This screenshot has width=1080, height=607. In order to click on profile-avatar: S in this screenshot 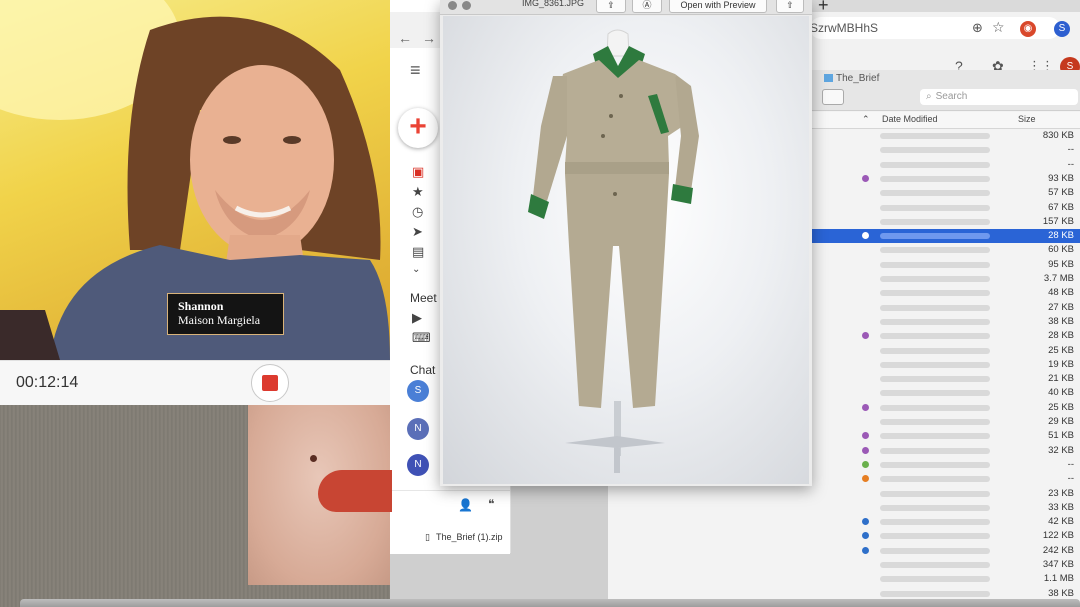, I will do `click(1062, 29)`.